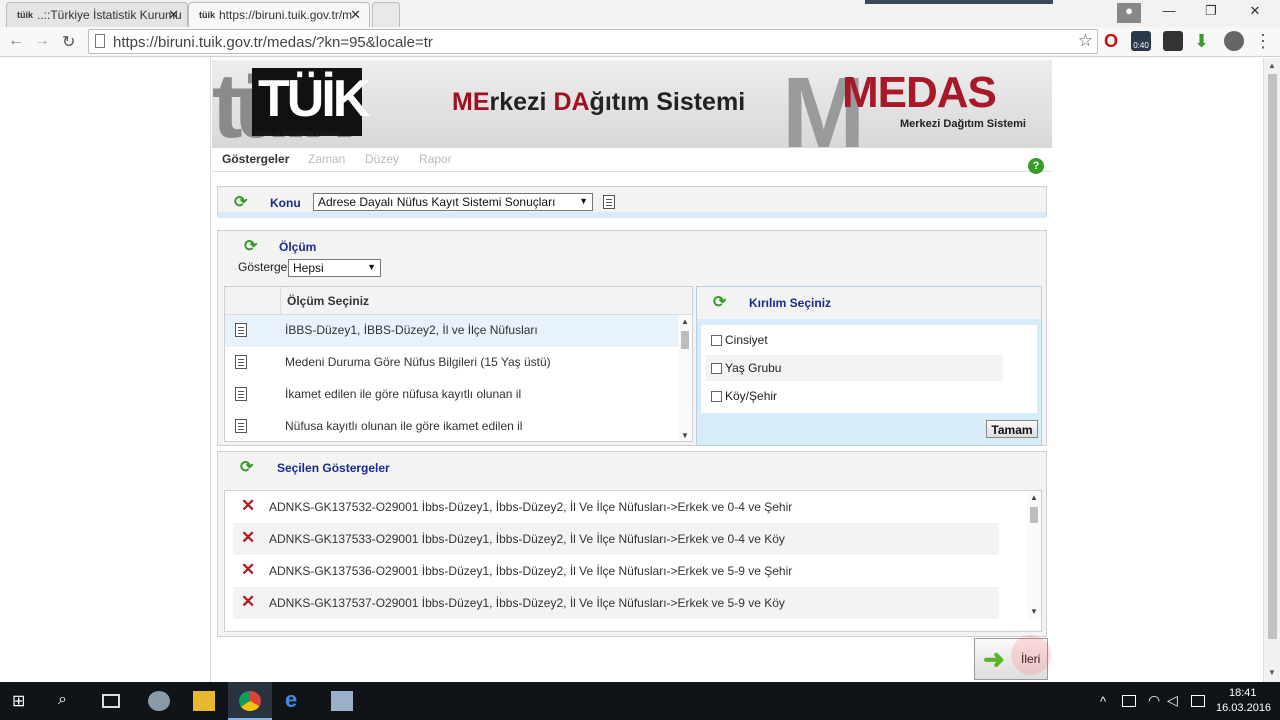 This screenshot has width=1280, height=720. What do you see at coordinates (994, 659) in the screenshot?
I see `arrow-right-icon: ➜` at bounding box center [994, 659].